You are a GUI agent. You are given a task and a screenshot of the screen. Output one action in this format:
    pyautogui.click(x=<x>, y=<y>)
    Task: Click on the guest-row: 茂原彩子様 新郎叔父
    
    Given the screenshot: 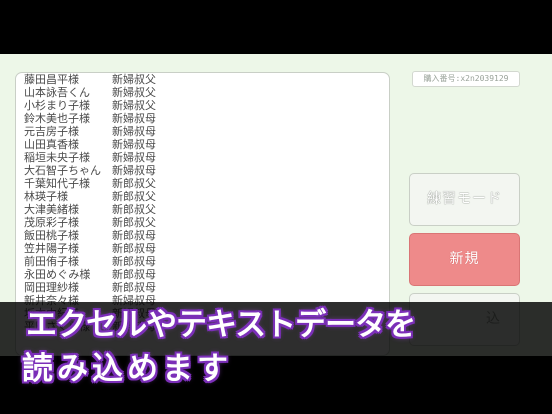 What is the action you would take?
    pyautogui.click(x=204, y=222)
    